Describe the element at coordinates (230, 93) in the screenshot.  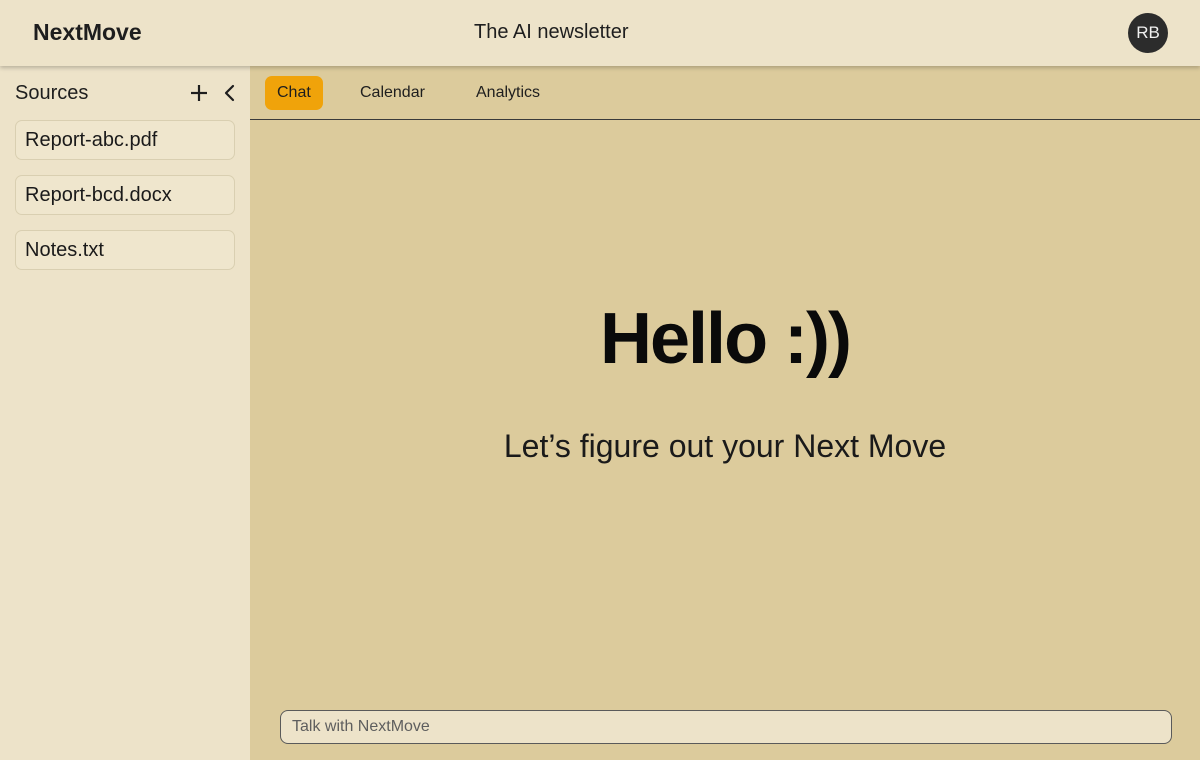
I see `chevron-left-icon` at that location.